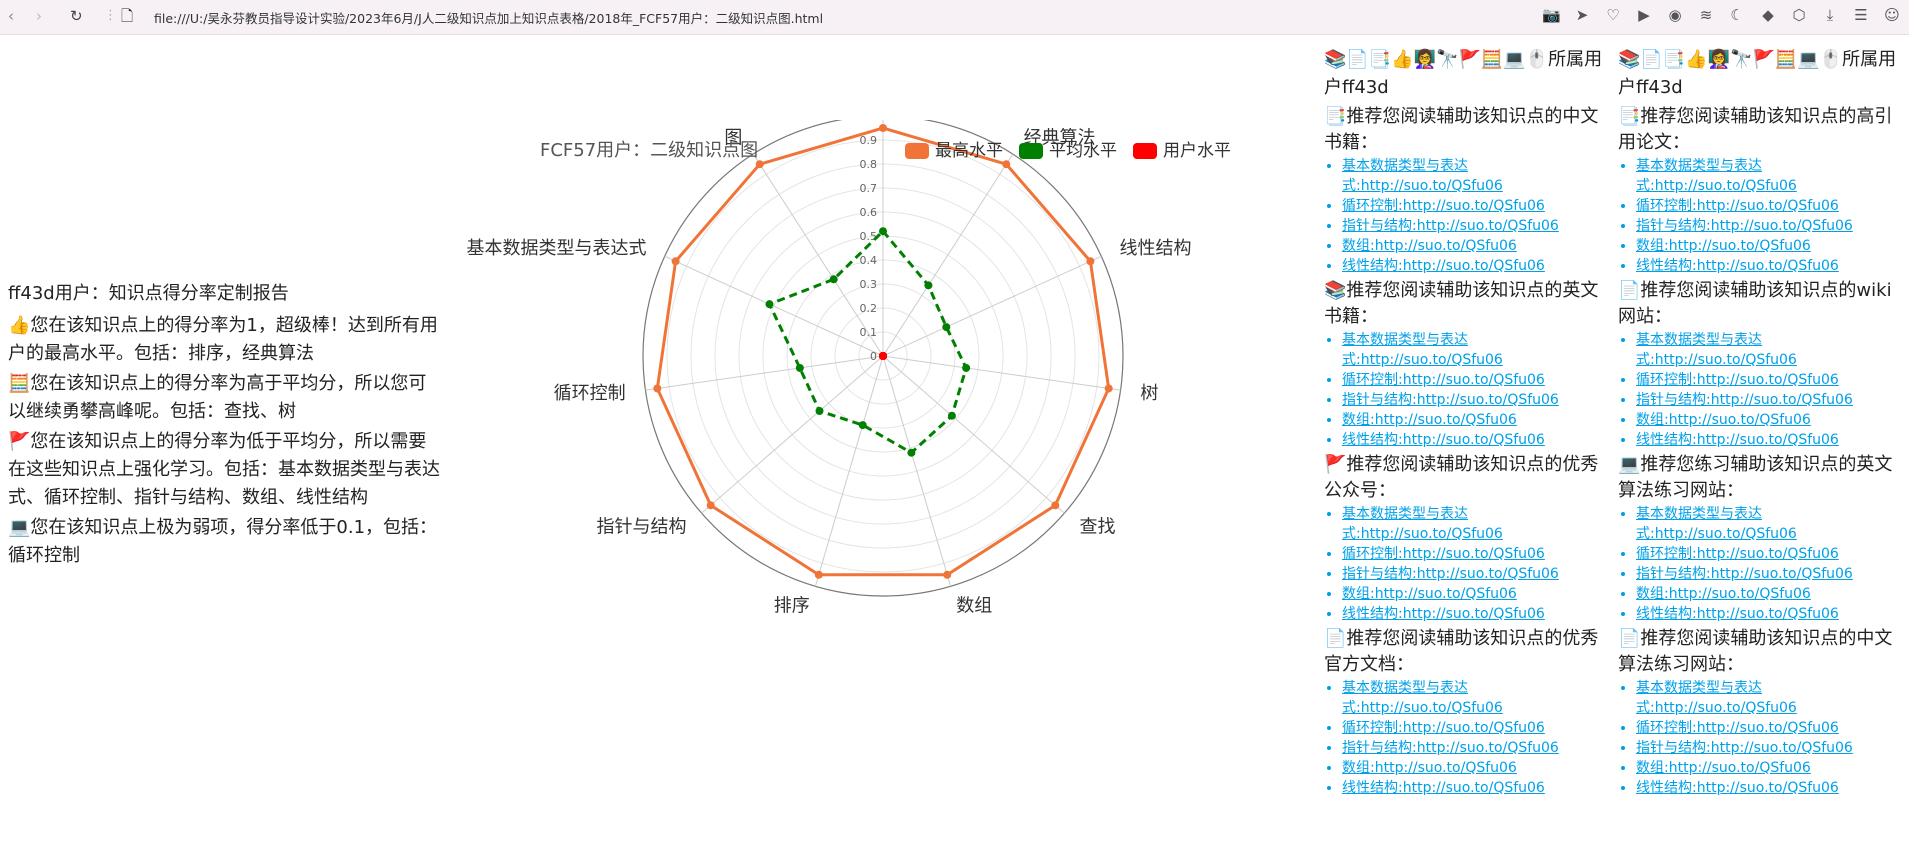  Describe the element at coordinates (1613, 15) in the screenshot. I see `heart-icon: ♡` at that location.